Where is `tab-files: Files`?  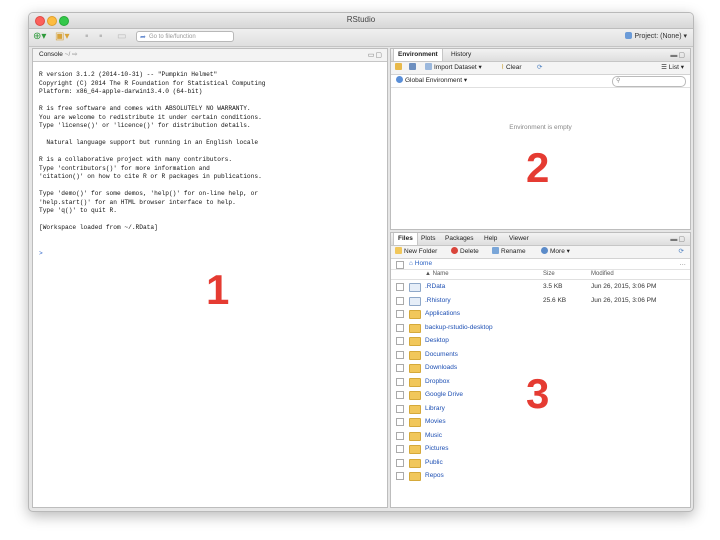 tab-files: Files is located at coordinates (405, 239).